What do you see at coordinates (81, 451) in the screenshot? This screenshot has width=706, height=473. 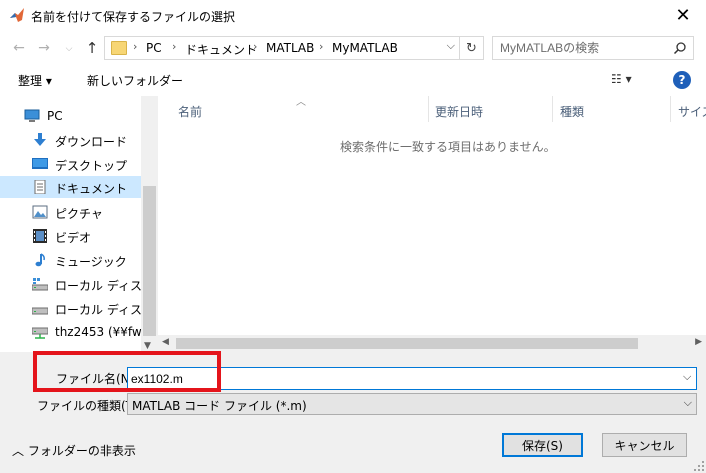 I see `hide-folders-label: フォルダーの非表示` at bounding box center [81, 451].